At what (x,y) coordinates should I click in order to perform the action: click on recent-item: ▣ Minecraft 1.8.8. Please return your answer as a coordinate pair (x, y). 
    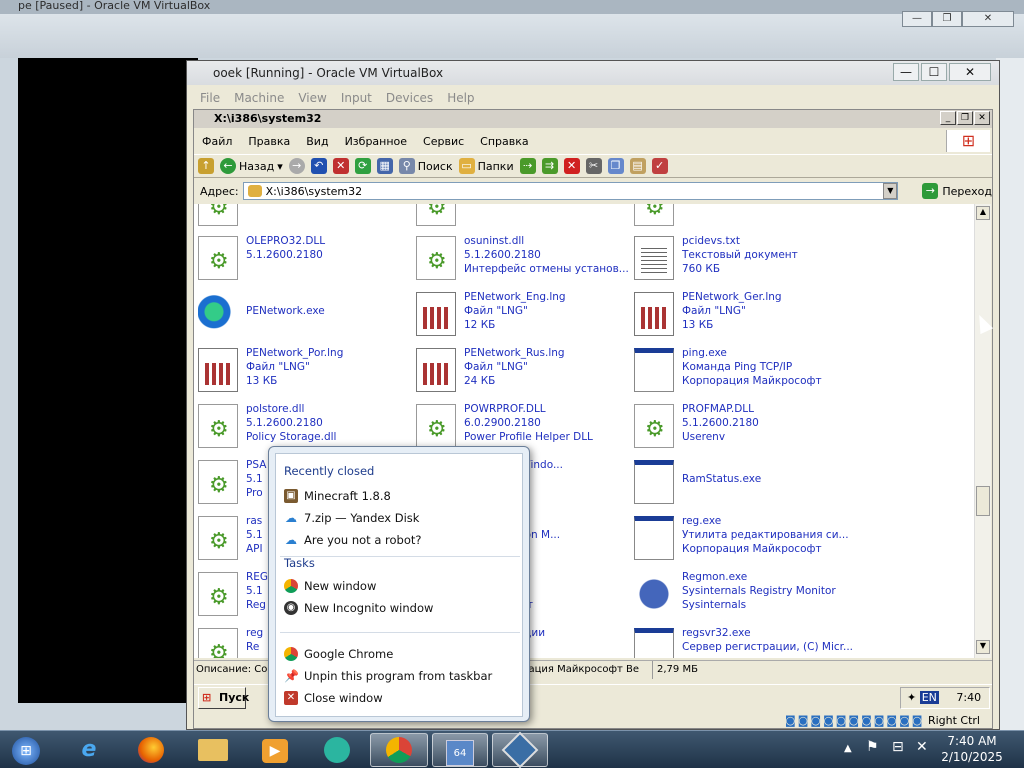
    Looking at the image, I should click on (400, 496).